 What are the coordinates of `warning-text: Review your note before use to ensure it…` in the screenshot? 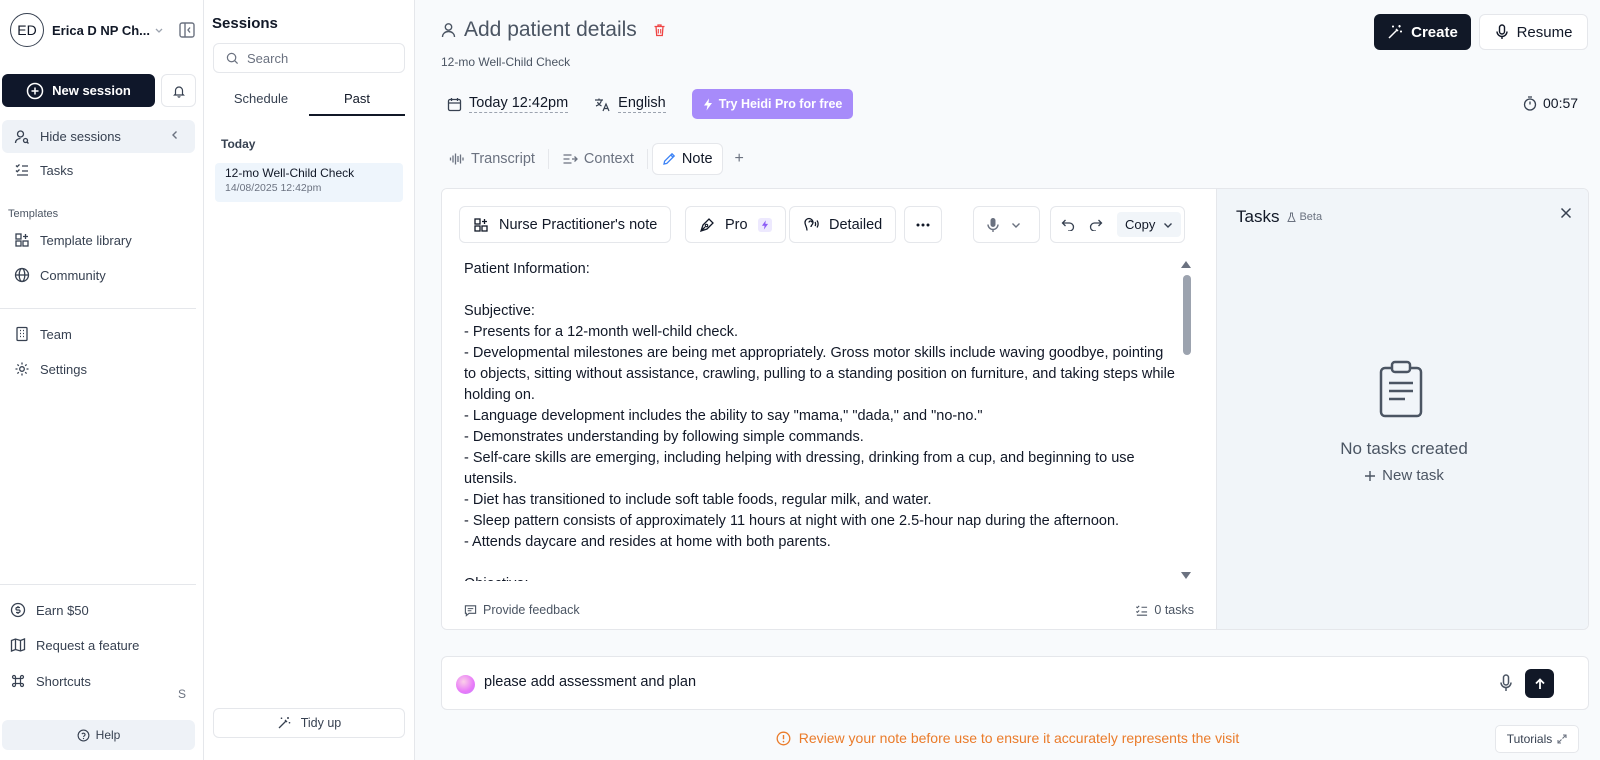 It's located at (1019, 738).